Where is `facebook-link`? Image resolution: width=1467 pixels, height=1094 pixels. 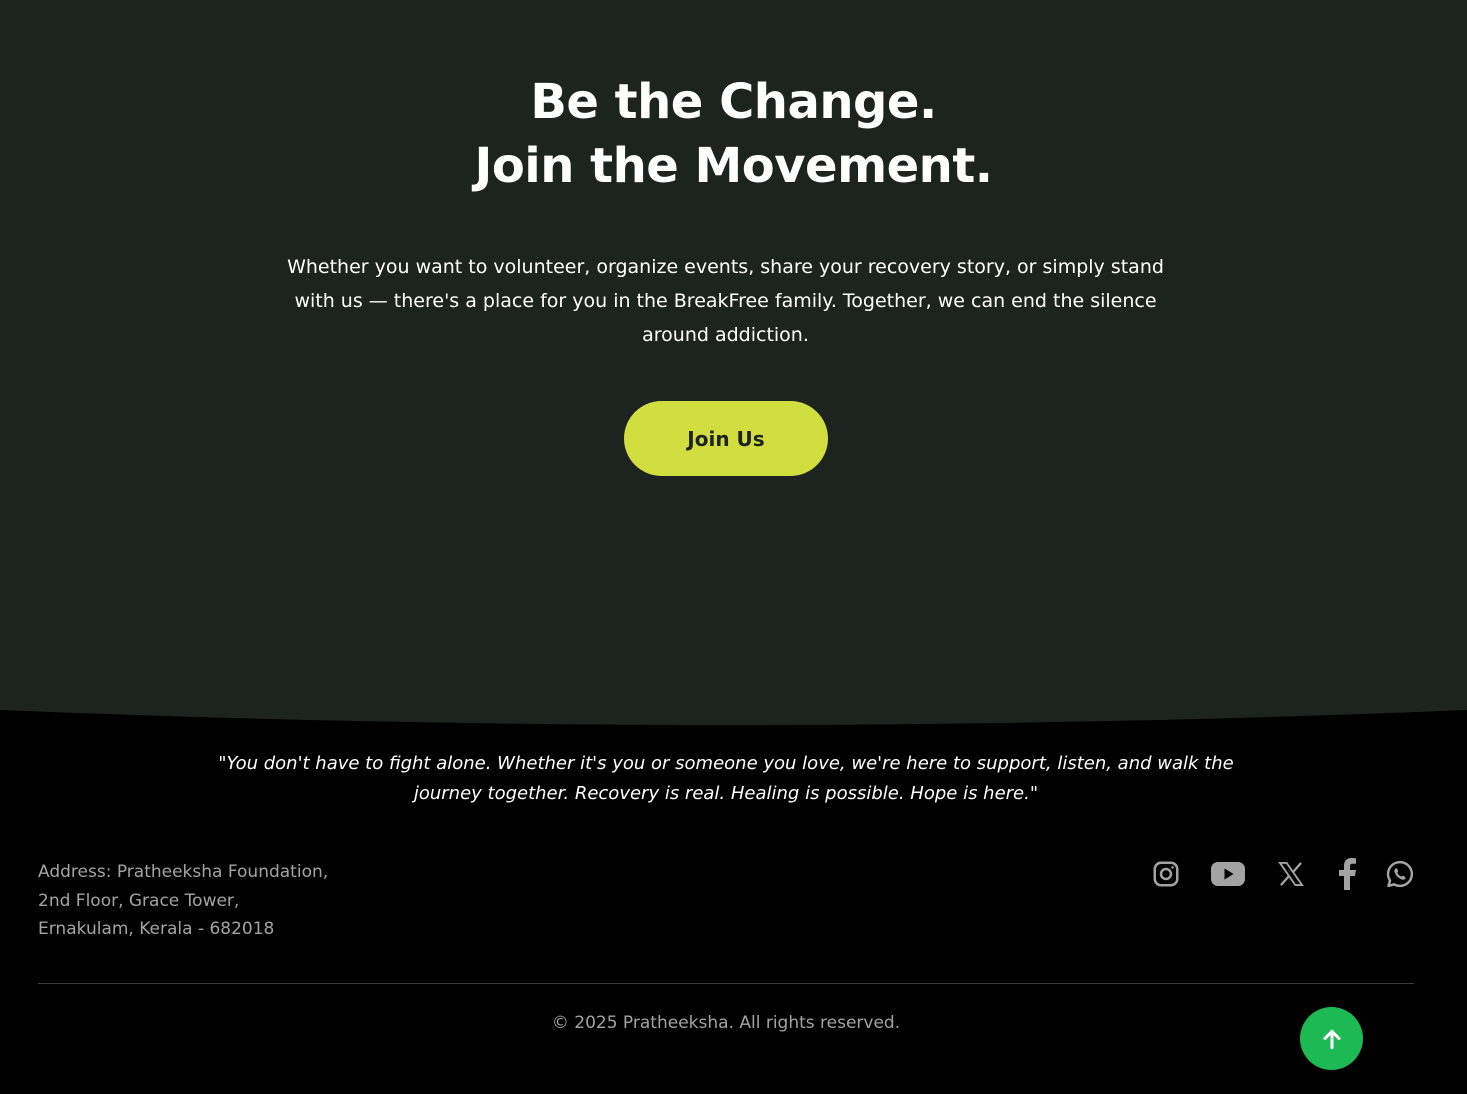
facebook-link is located at coordinates (1347, 874).